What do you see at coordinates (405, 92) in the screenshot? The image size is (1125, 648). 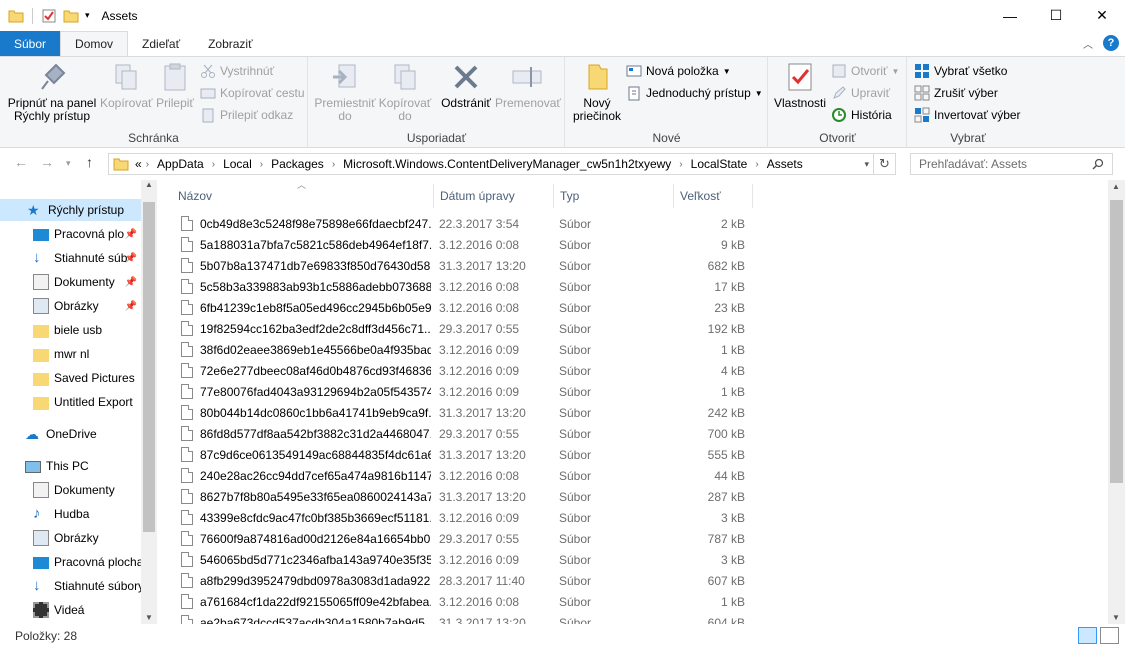 I see `copy-to-button: Kopírovať do` at bounding box center [405, 92].